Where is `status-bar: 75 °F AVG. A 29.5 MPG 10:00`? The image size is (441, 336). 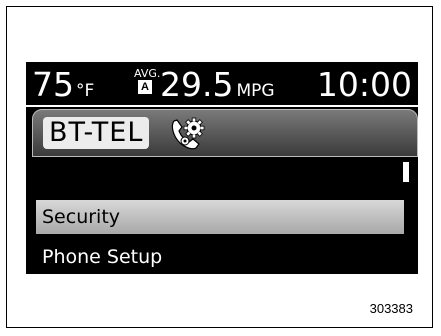 status-bar: 75 °F AVG. A 29.5 MPG 10:00 is located at coordinates (222, 83).